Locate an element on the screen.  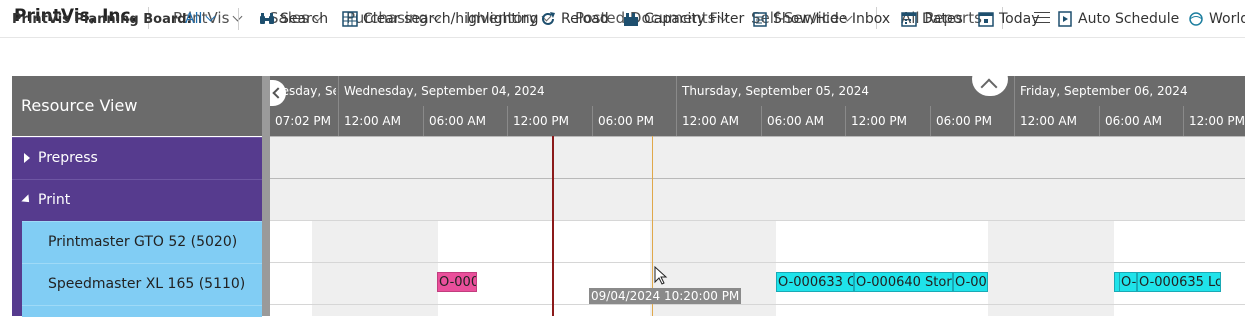
job-bar: O-00 is located at coordinates (970, 282).